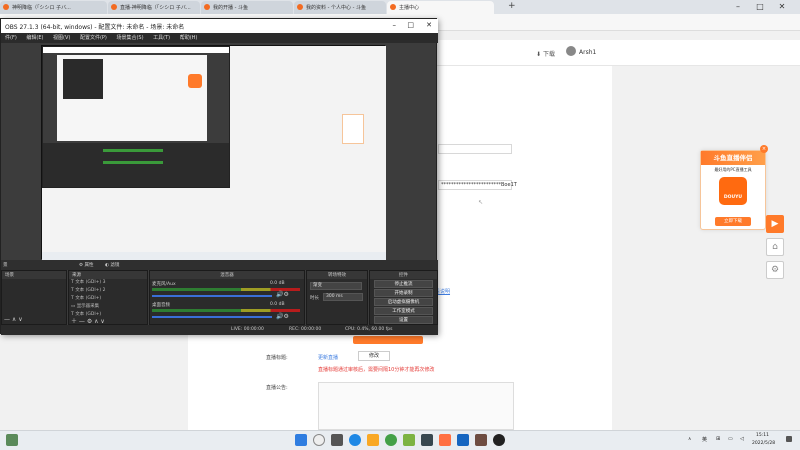 The width and height of the screenshot is (800, 450). What do you see at coordinates (277, 388) in the screenshot?
I see `announce-label: 直播公告:` at bounding box center [277, 388].